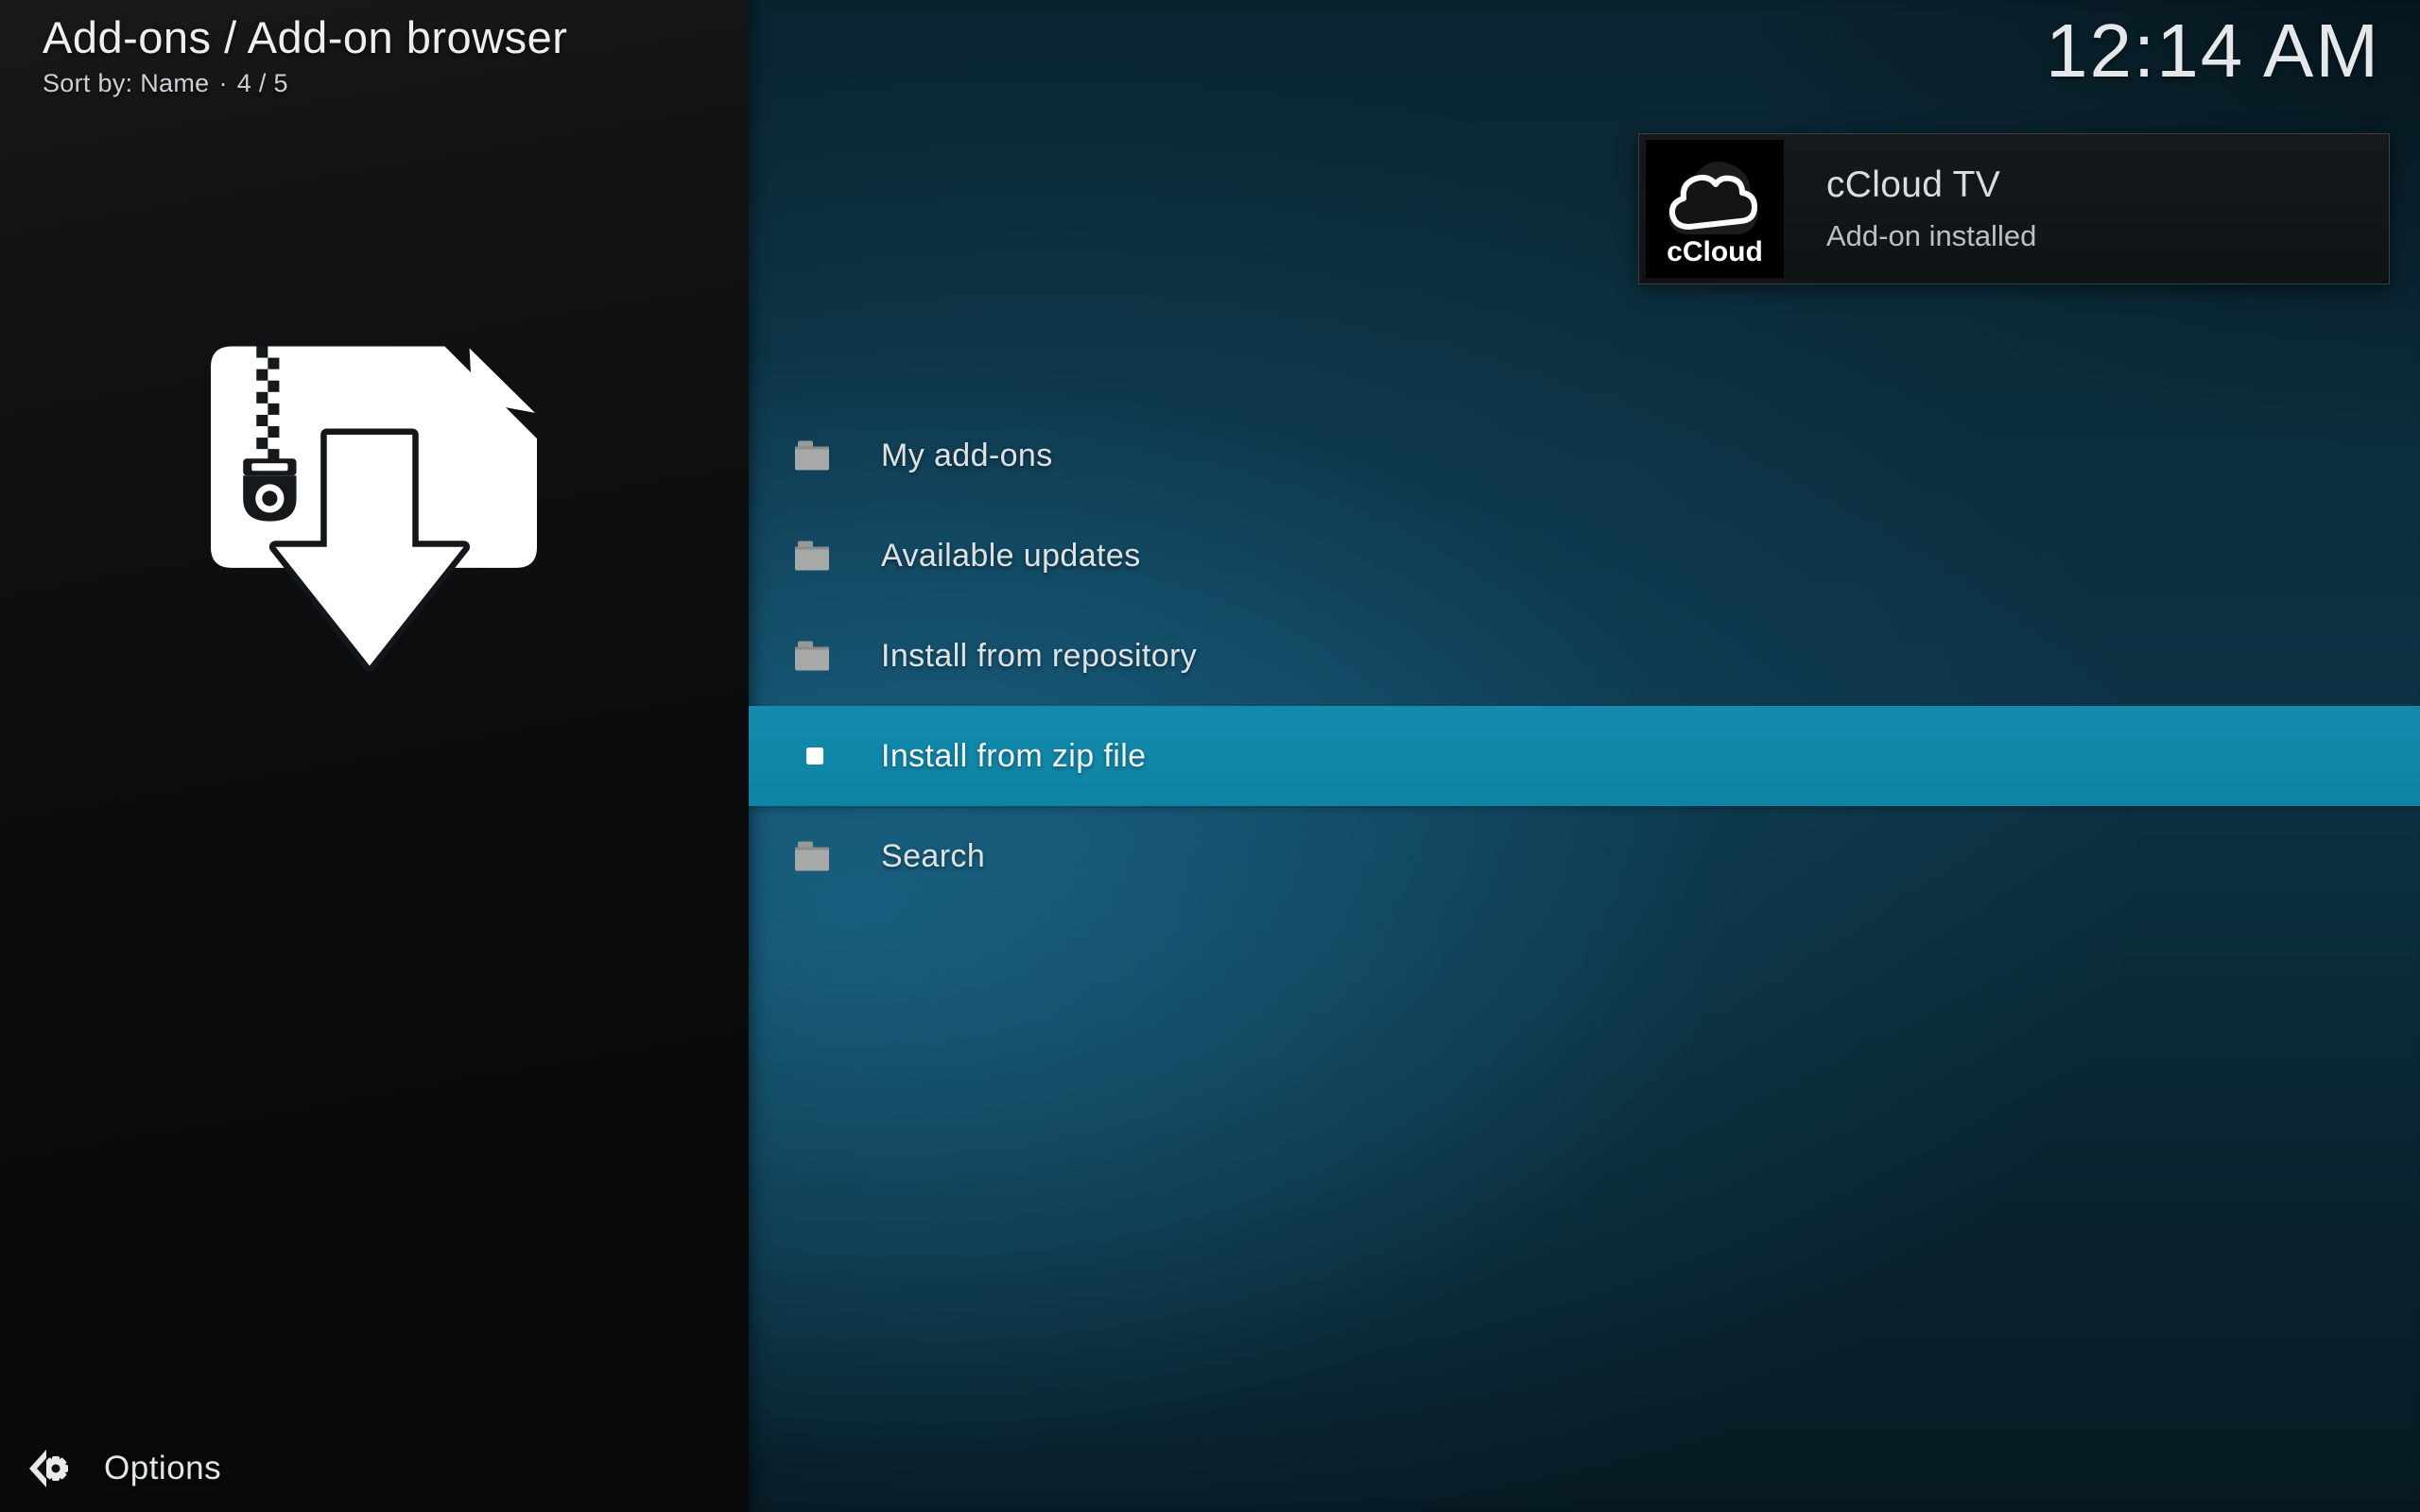  I want to click on options-button: Options, so click(123, 1468).